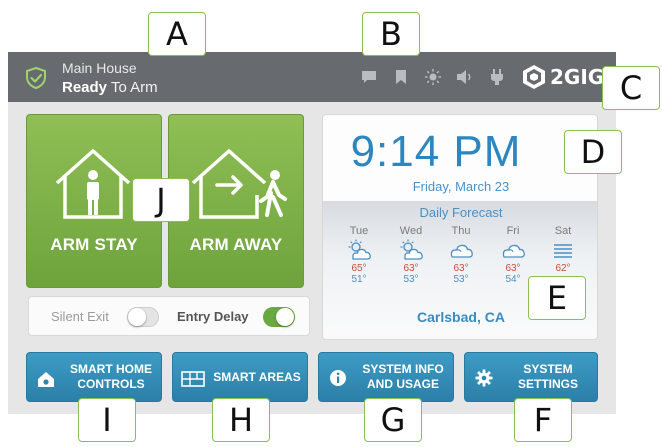 The image size is (662, 447). I want to click on callout-c: C, so click(631, 88).